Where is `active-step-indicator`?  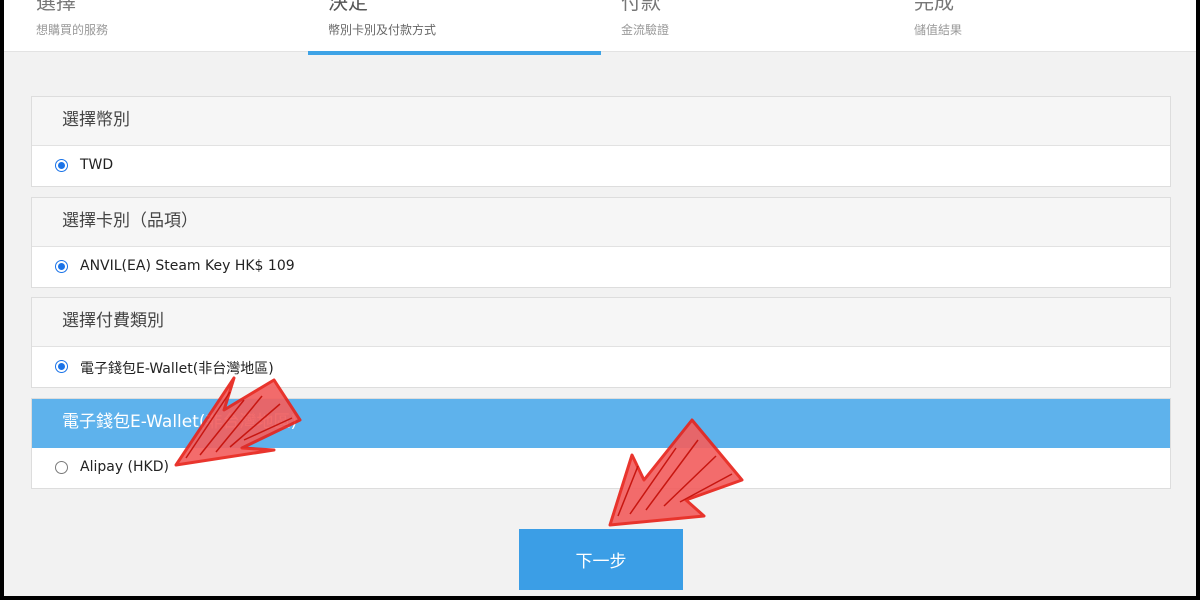 active-step-indicator is located at coordinates (454, 53).